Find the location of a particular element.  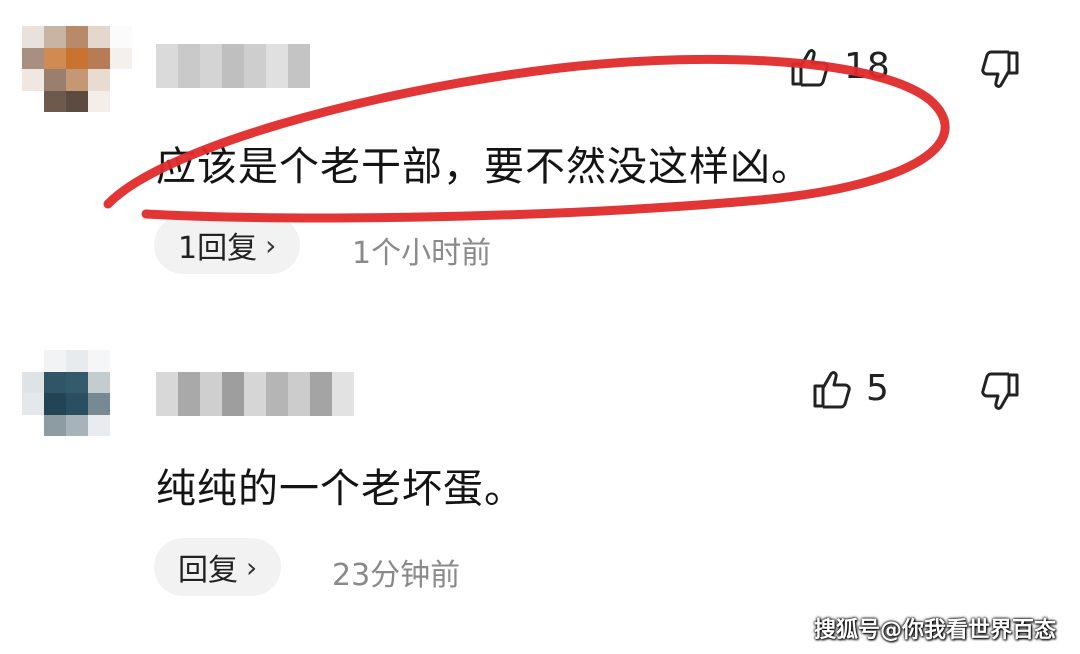

like-button: 18 is located at coordinates (840, 66).